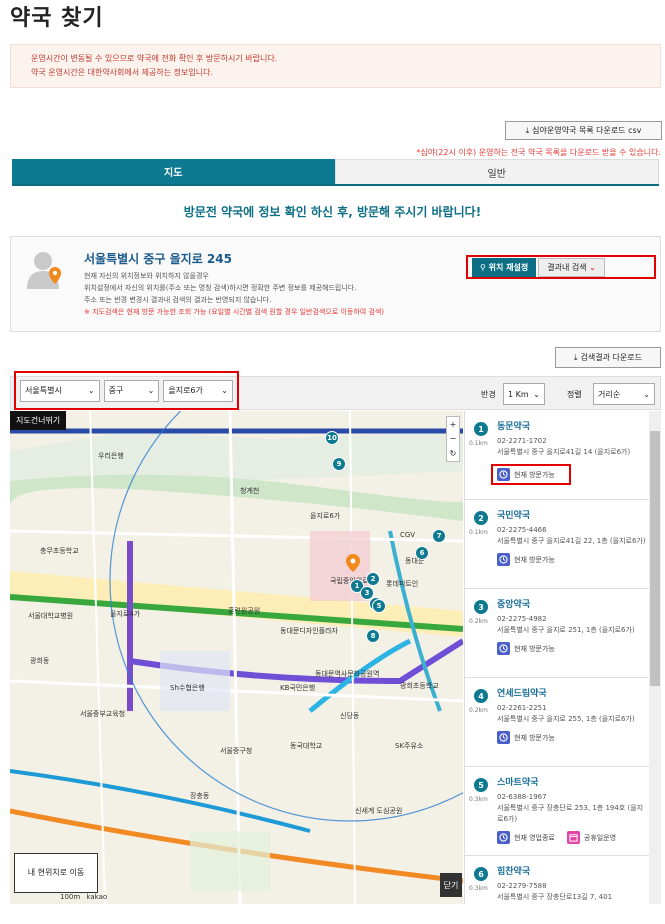 This screenshot has height=924, width=665. I want to click on pharmacy-number: 4, so click(481, 696).